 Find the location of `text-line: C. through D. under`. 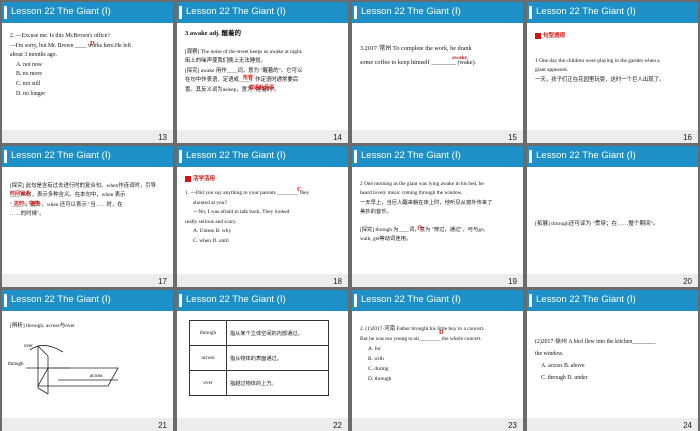

text-line: C. through D. under is located at coordinates (564, 378).